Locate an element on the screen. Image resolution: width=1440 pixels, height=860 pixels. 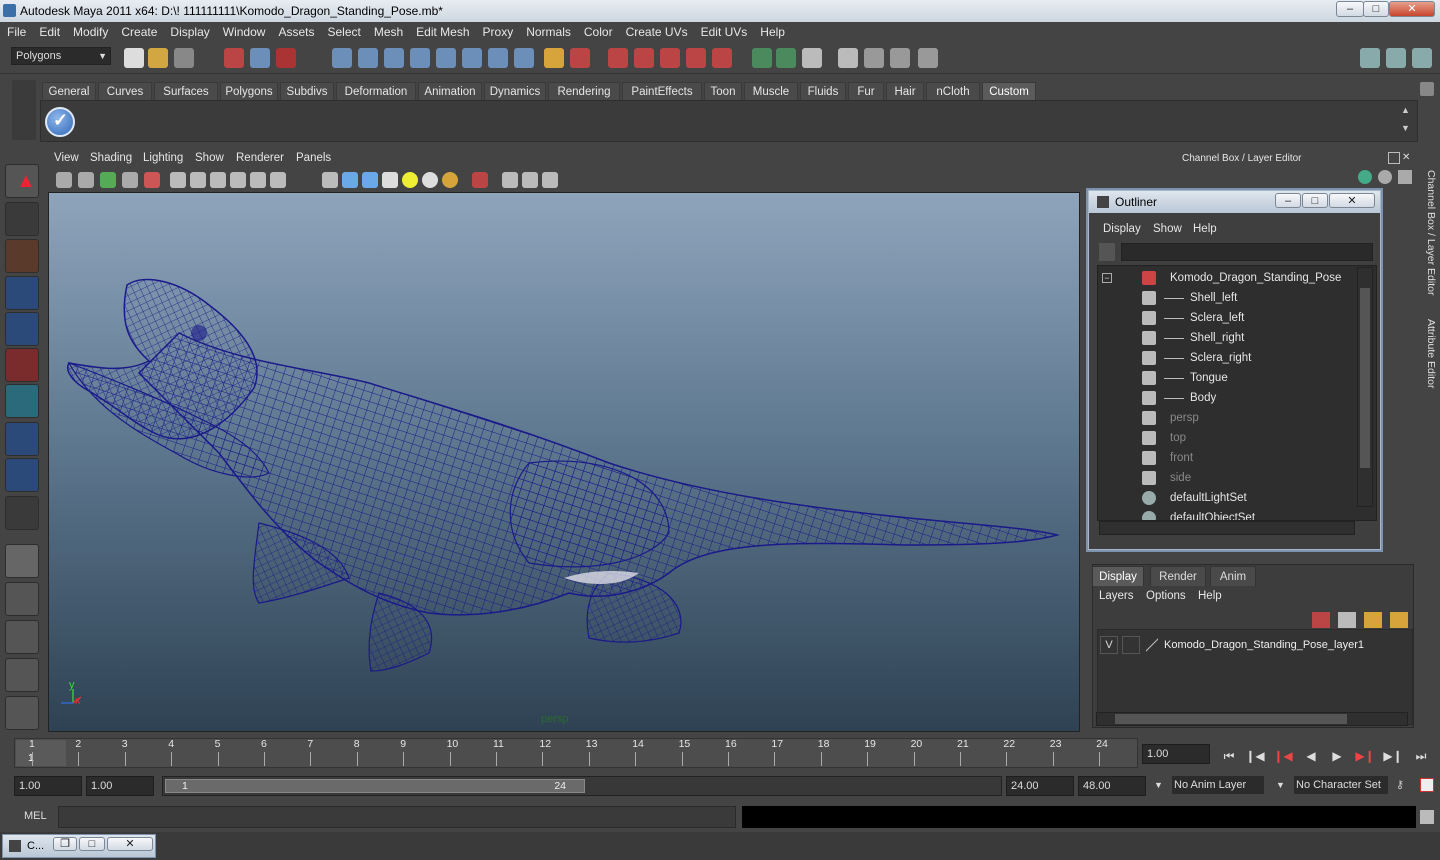
minimized-window: C... ❐ □ ✕ is located at coordinates (79, 846).